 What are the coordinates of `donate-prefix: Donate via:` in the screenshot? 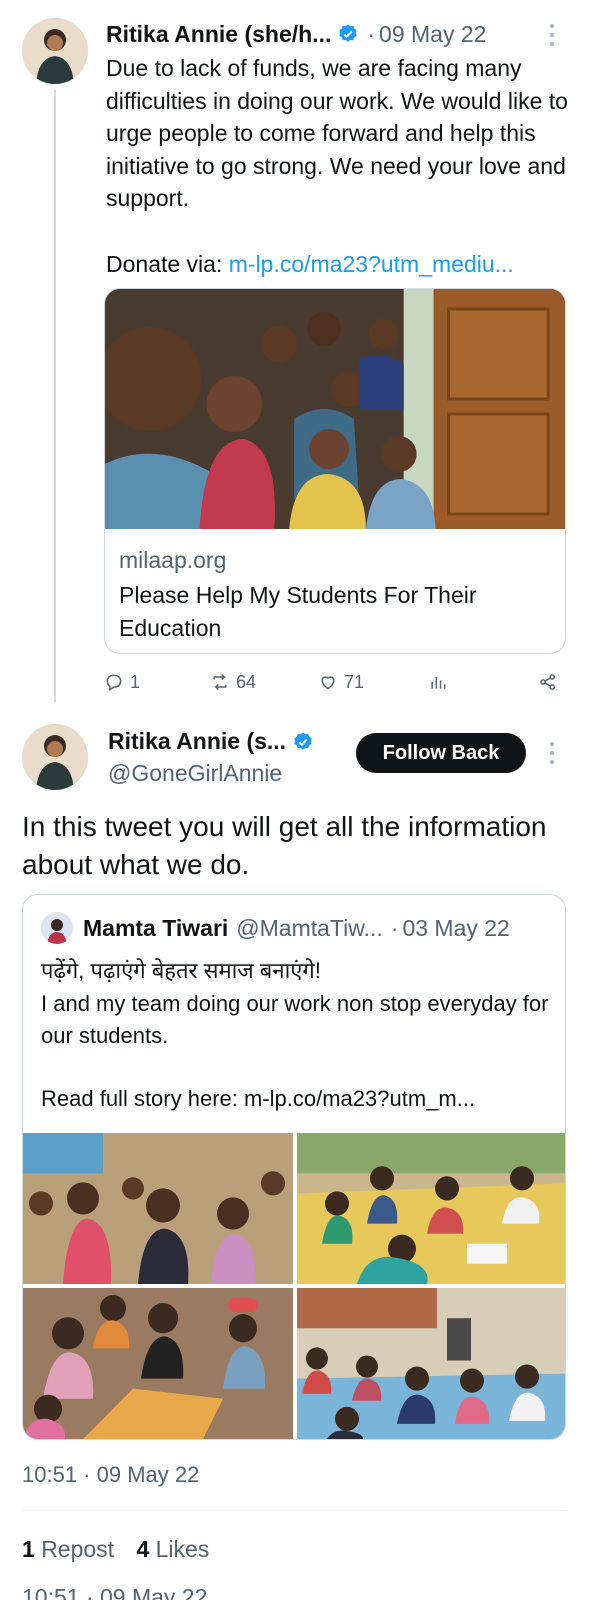 It's located at (164, 264).